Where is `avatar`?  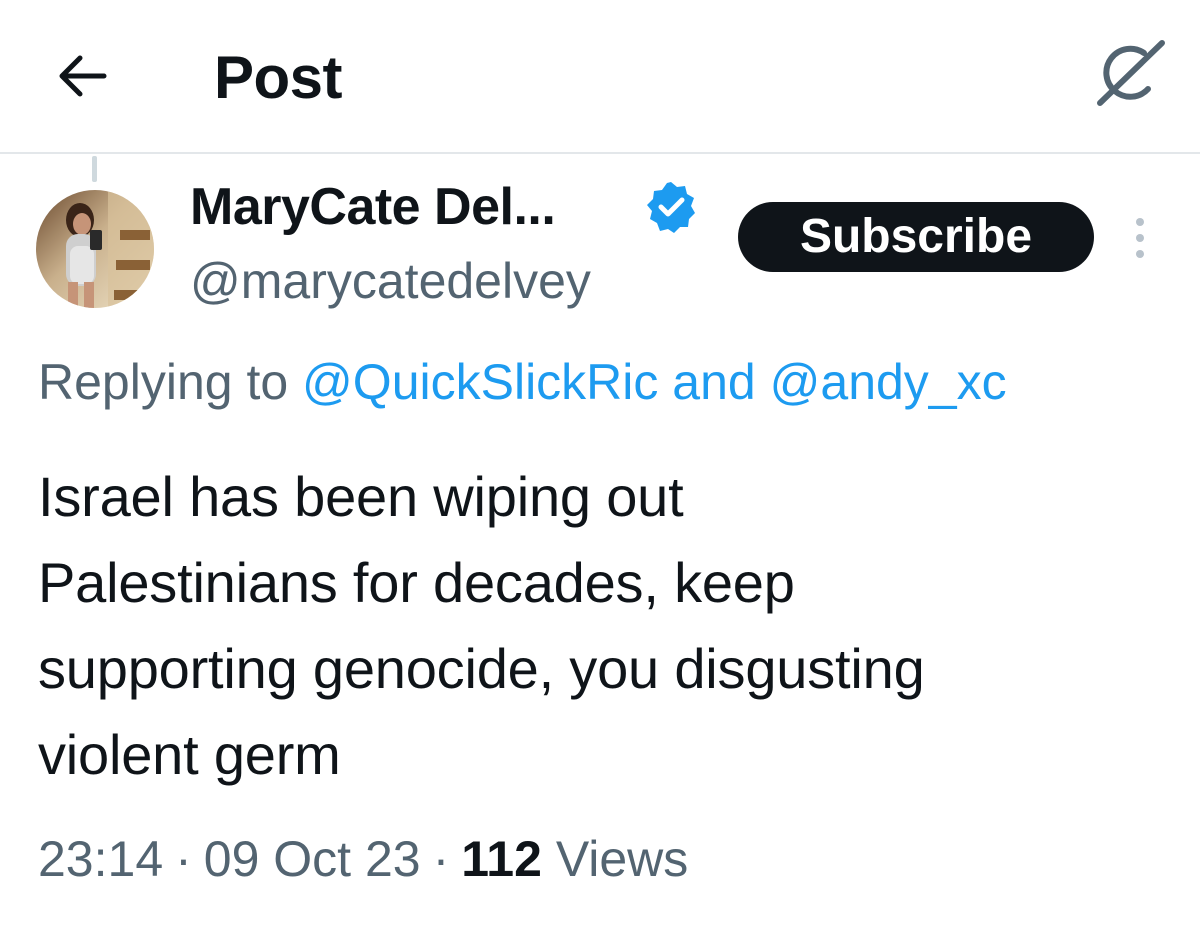 avatar is located at coordinates (95, 249).